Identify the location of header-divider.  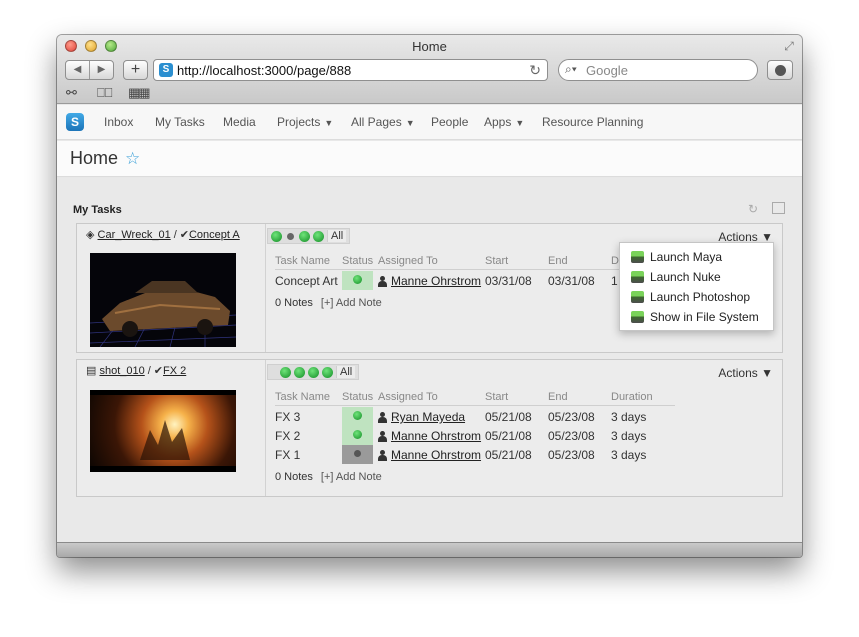
(475, 405).